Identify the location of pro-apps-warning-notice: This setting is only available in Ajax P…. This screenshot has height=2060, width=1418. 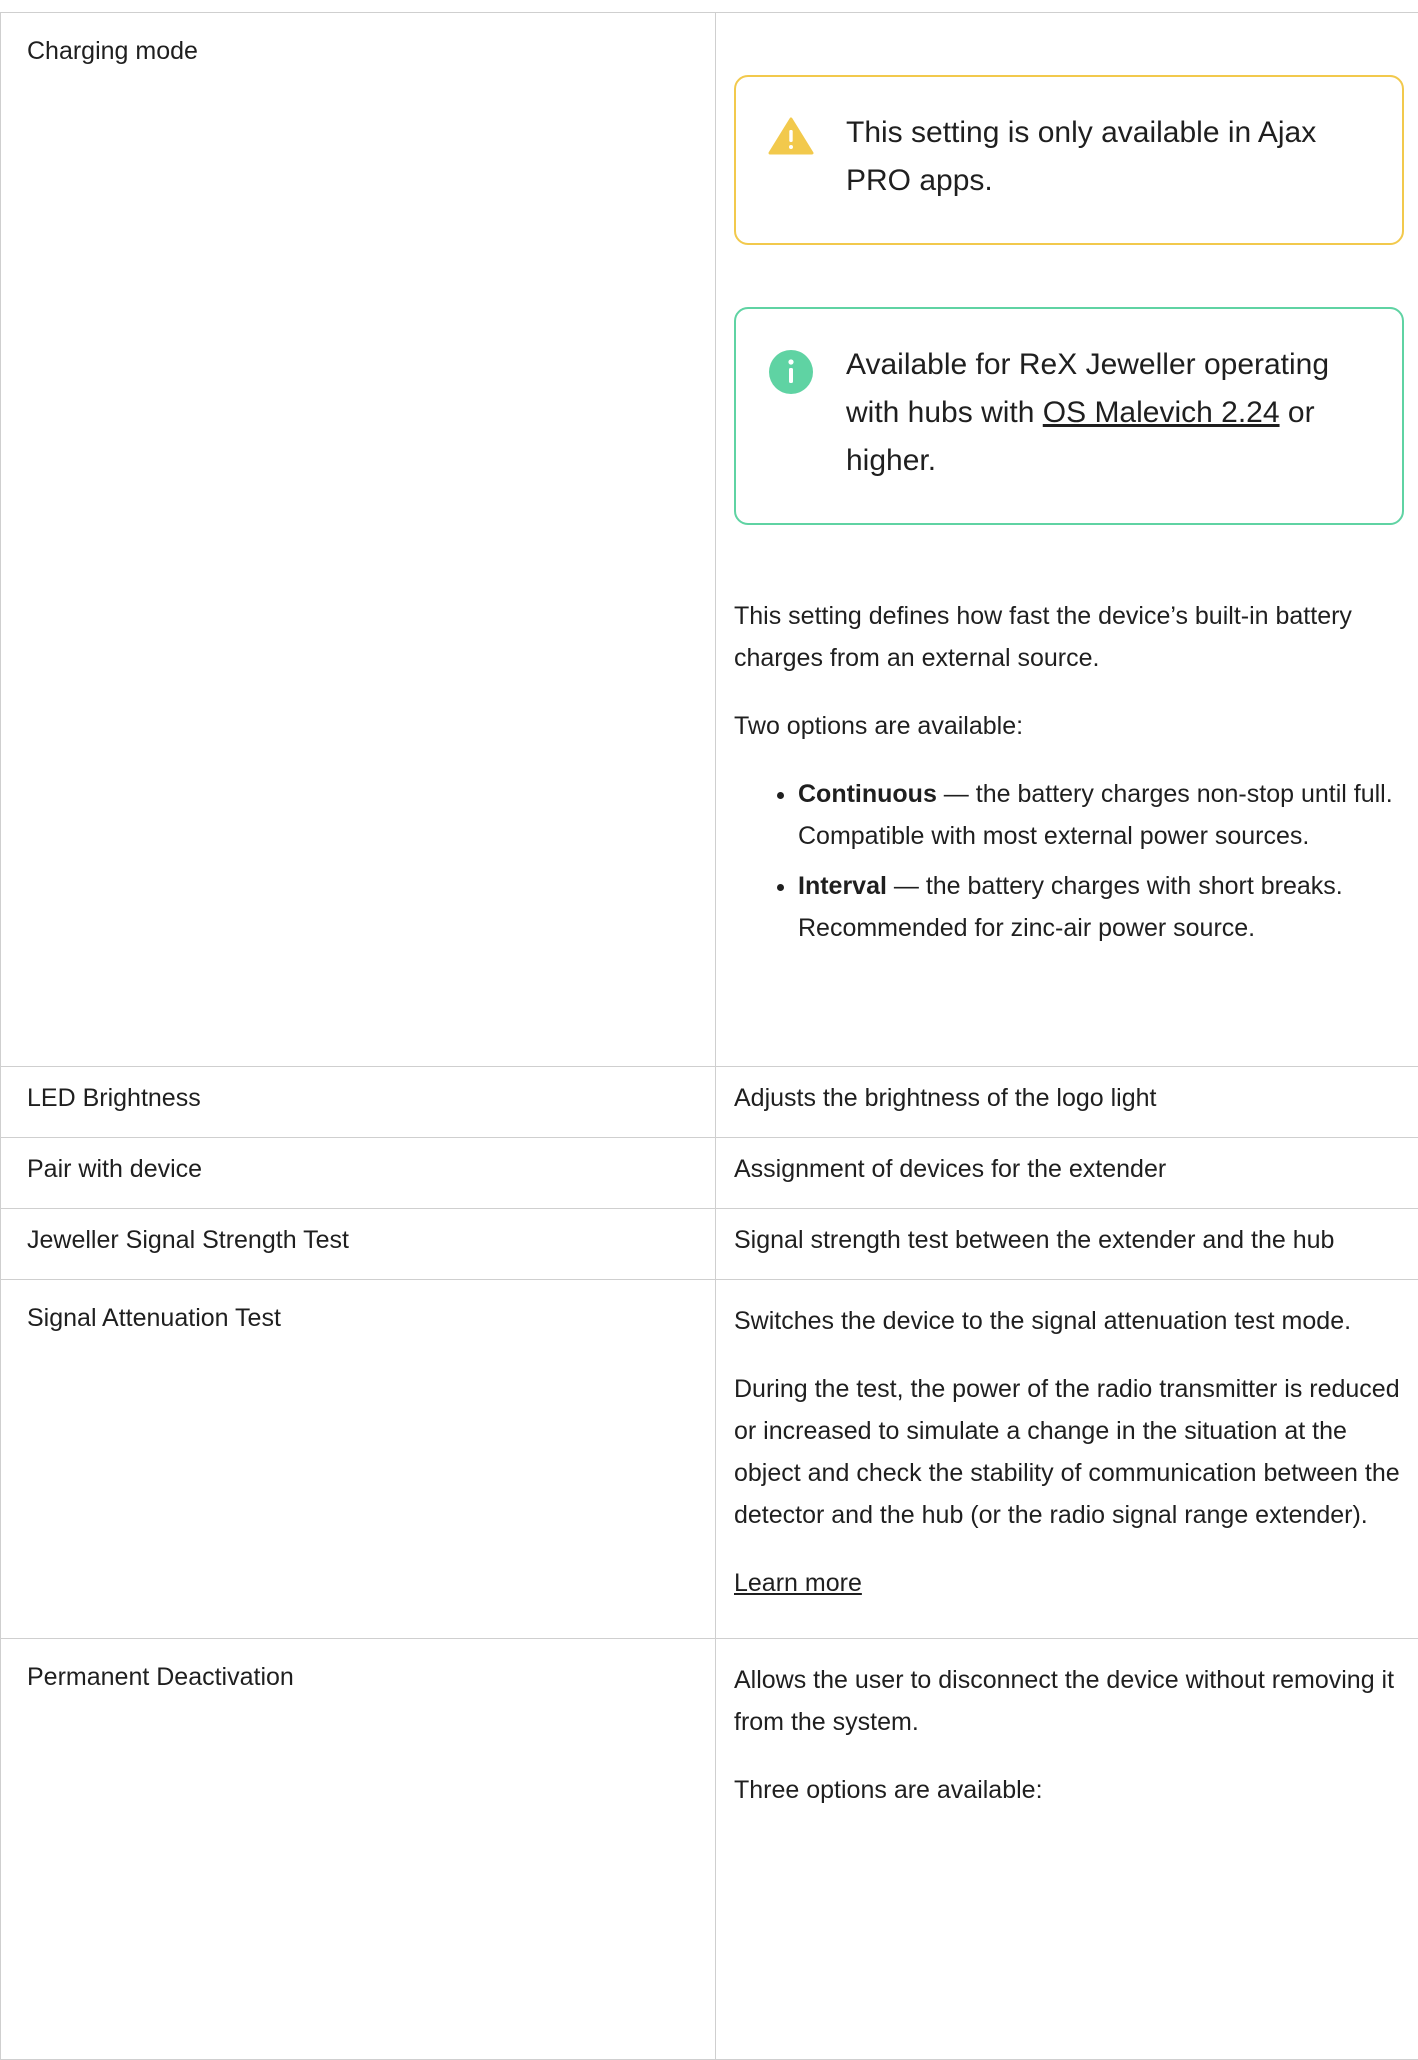
(1069, 160).